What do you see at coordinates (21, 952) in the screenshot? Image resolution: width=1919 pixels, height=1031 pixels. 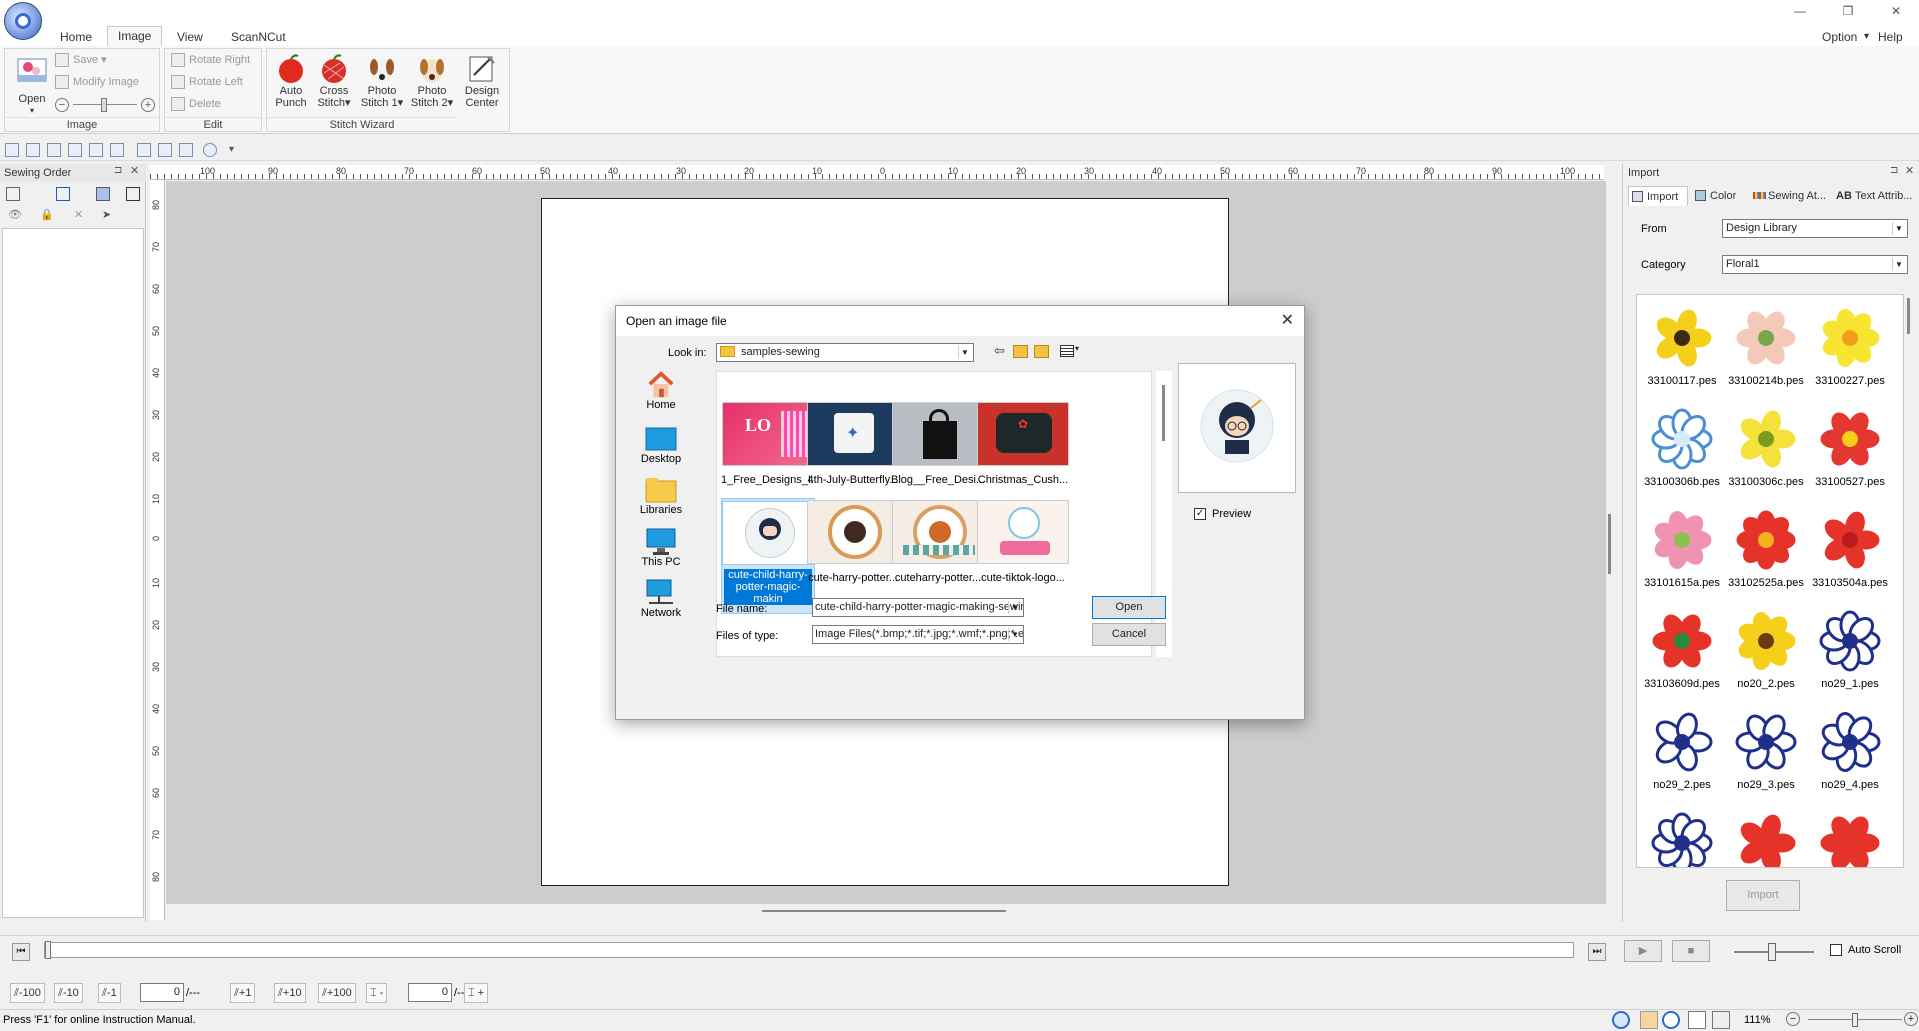 I see `skip-to-start-icon: ⏮` at bounding box center [21, 952].